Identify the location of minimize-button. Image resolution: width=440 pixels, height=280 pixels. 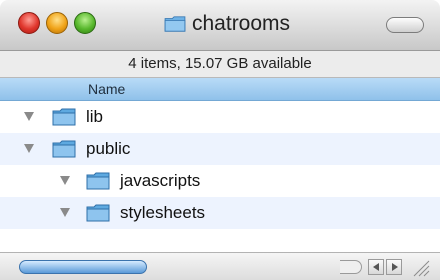
(57, 23).